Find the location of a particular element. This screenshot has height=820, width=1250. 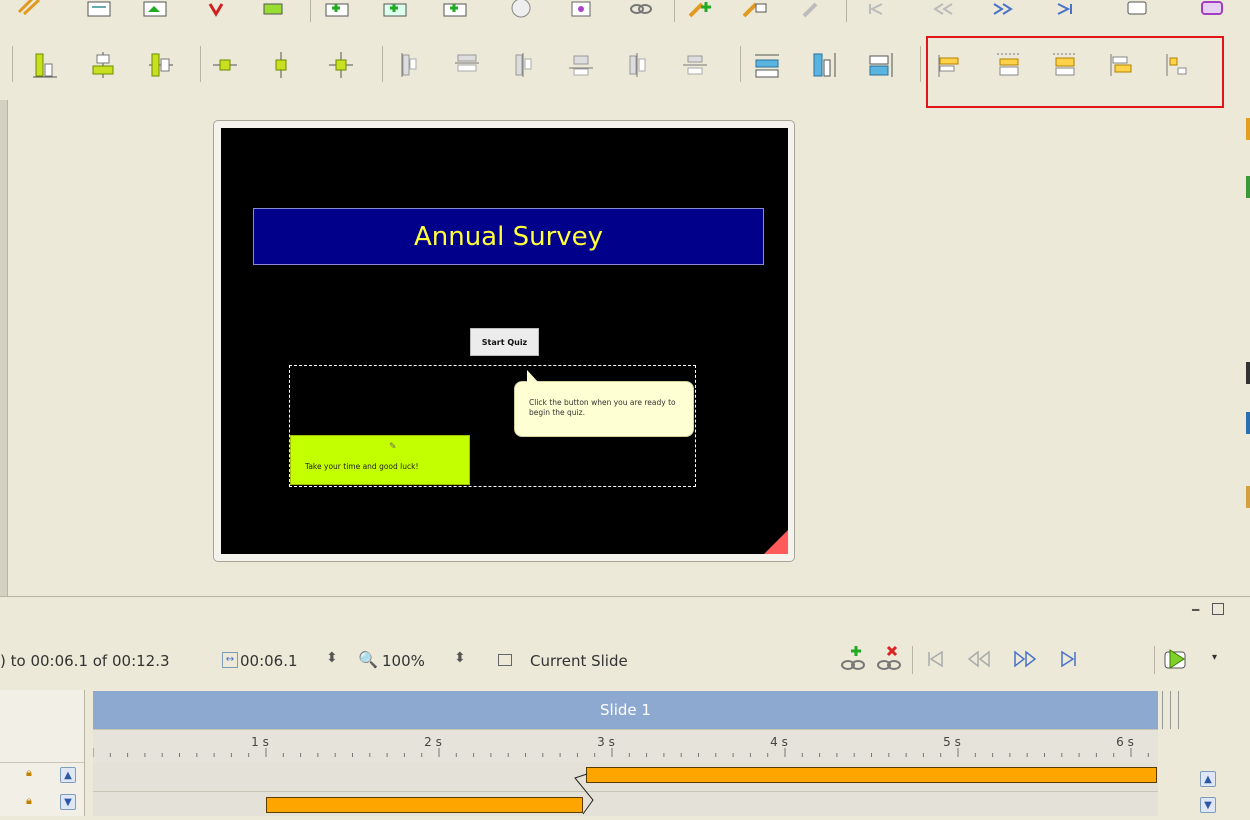

minimize-icon: ━ is located at coordinates (1195, 610).